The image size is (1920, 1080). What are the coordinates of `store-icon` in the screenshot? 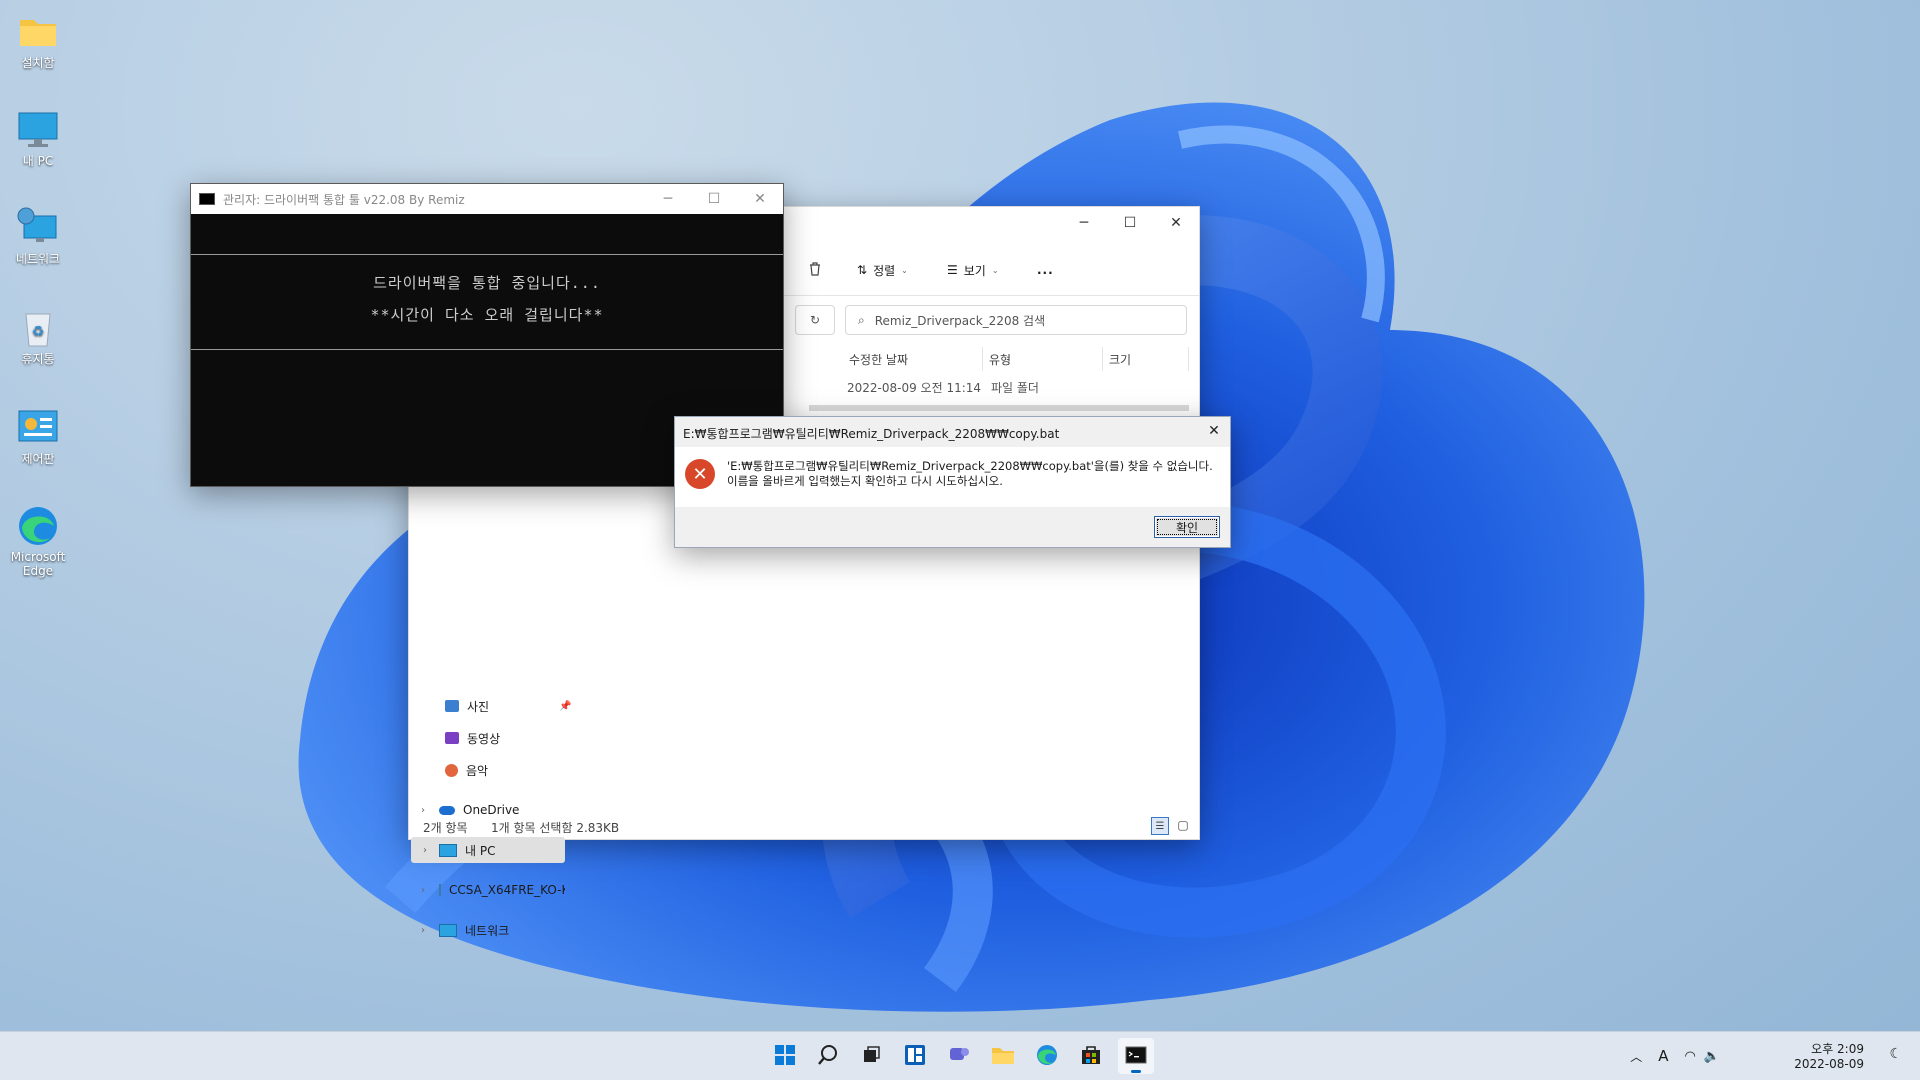 It's located at (1091, 1056).